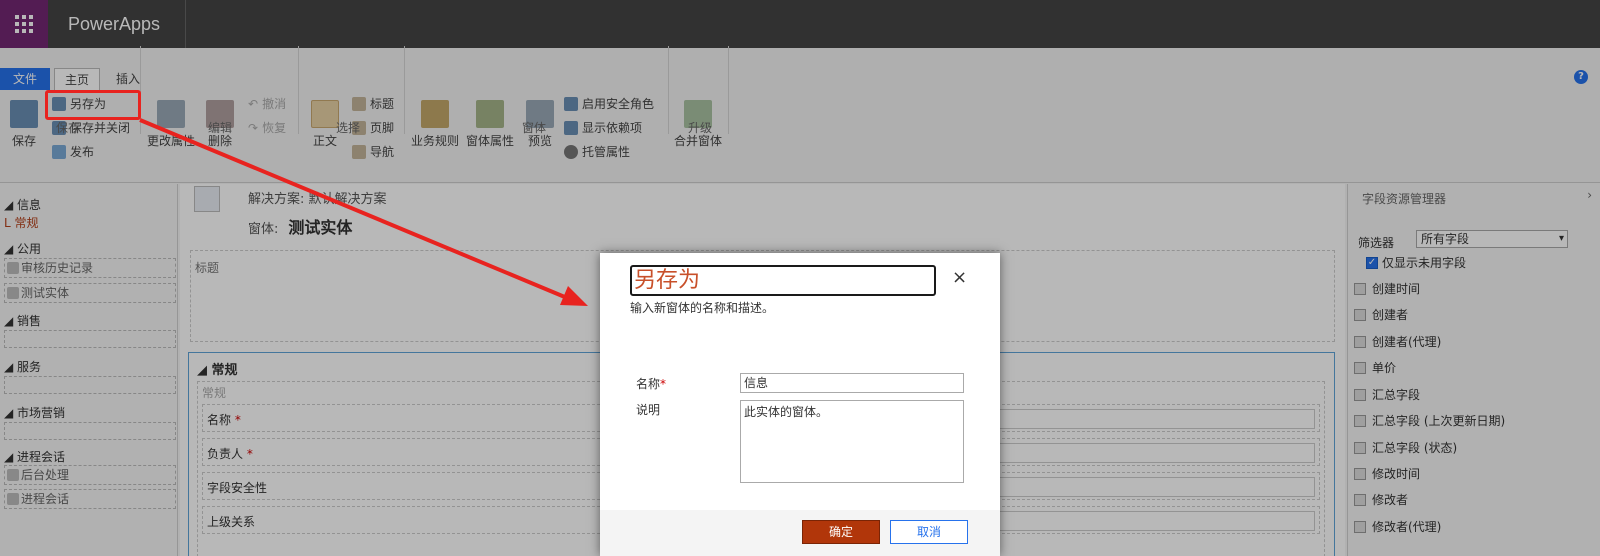 The image size is (1600, 556). I want to click on dialog-description: 输入新窗体的名称和描述。, so click(702, 308).